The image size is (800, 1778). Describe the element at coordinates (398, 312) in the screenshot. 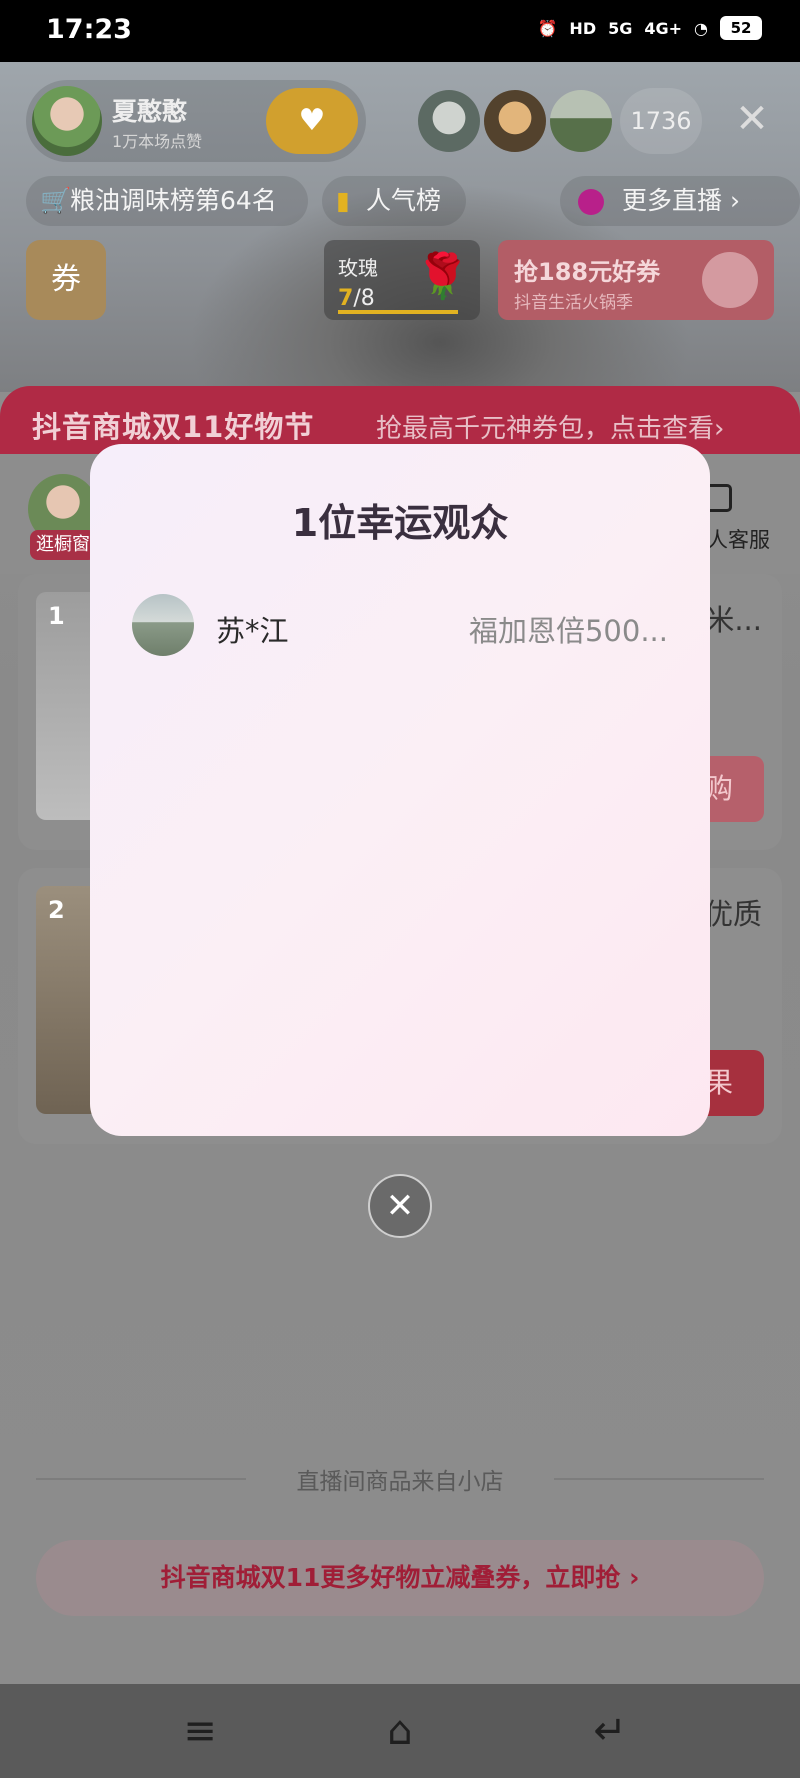

I see `rose-progress-bar` at that location.